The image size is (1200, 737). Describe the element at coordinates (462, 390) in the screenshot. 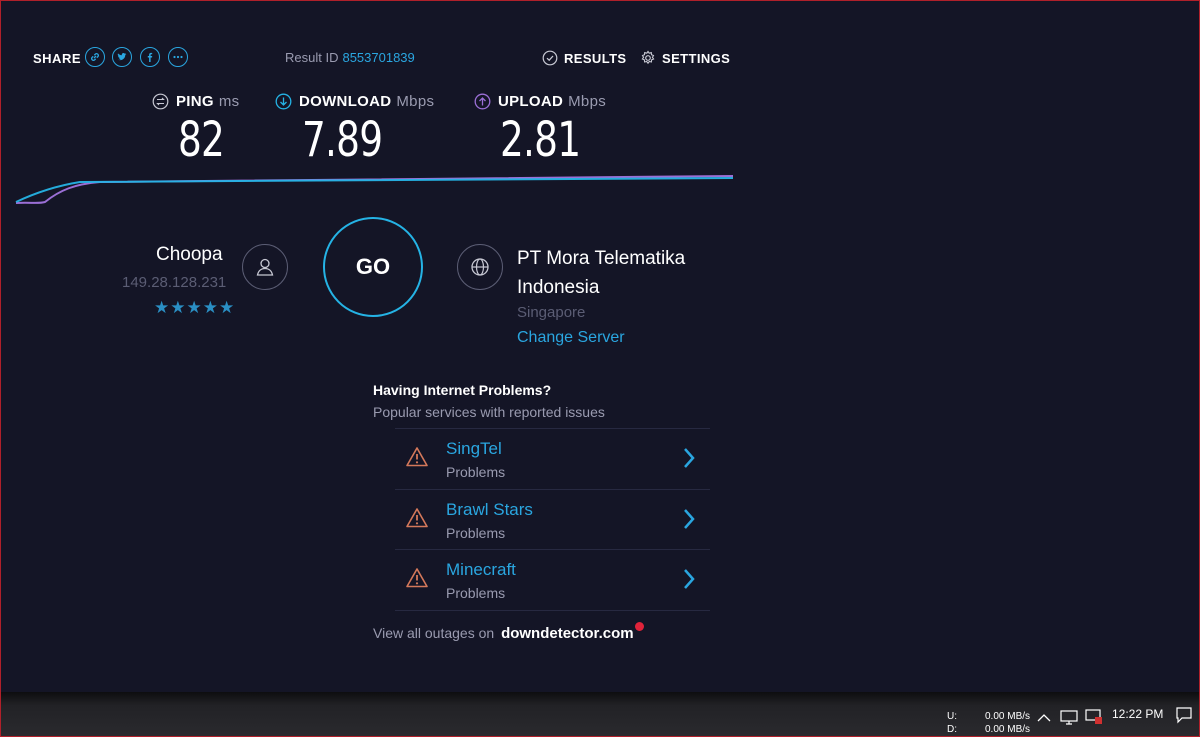

I see `problems-title: Having Internet Problems?` at that location.